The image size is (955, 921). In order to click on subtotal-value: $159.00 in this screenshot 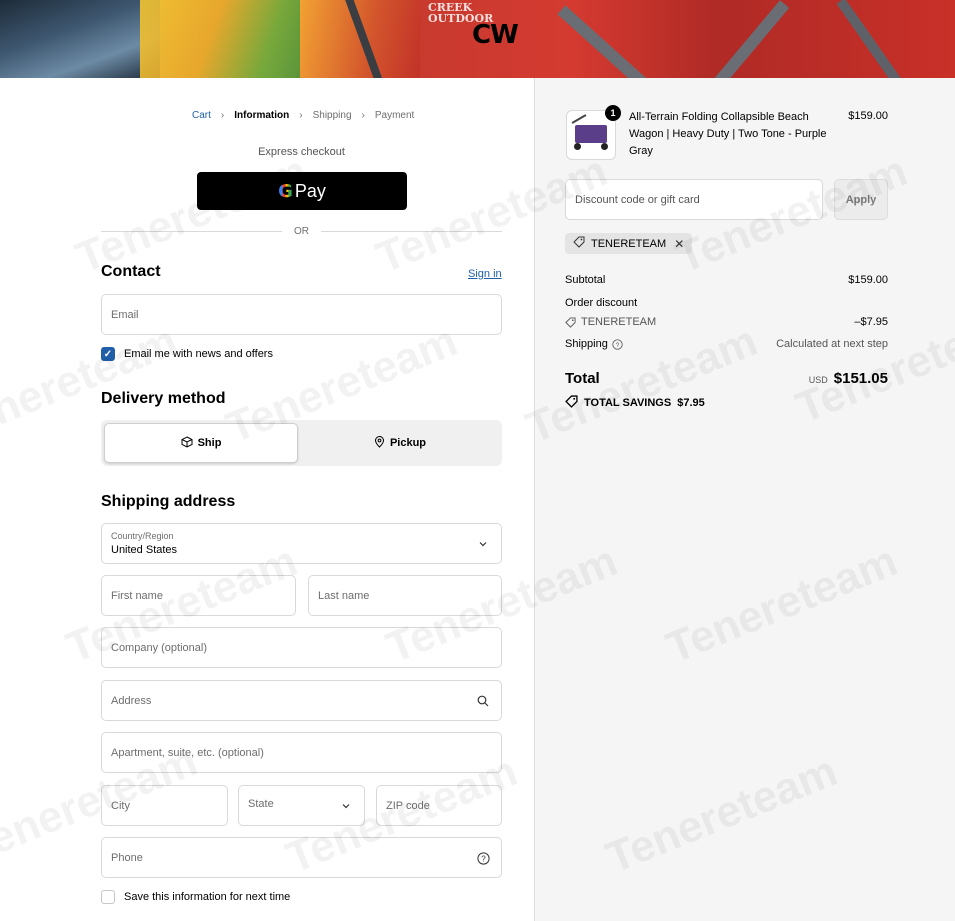, I will do `click(868, 280)`.